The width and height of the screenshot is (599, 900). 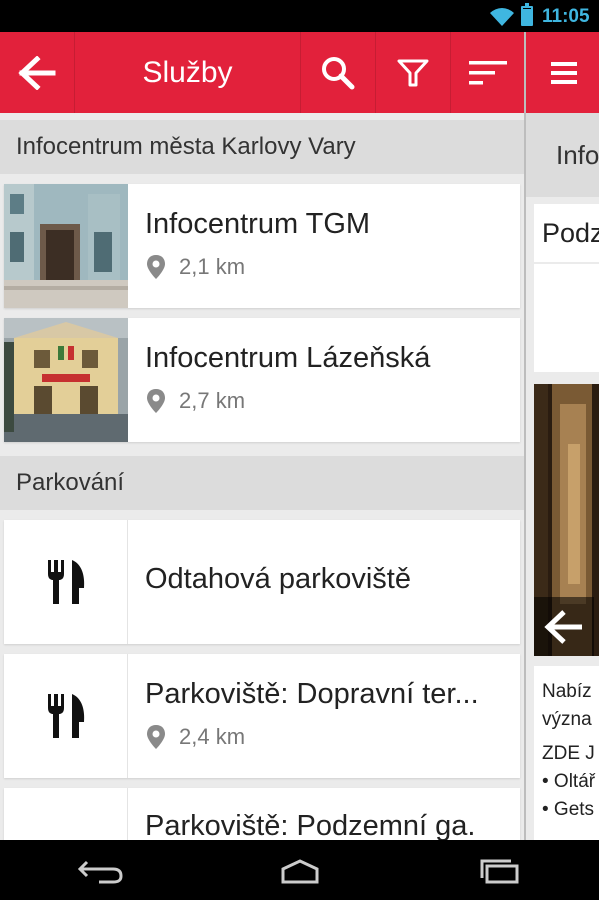 What do you see at coordinates (562, 155) in the screenshot?
I see `detail-section-header: Info` at bounding box center [562, 155].